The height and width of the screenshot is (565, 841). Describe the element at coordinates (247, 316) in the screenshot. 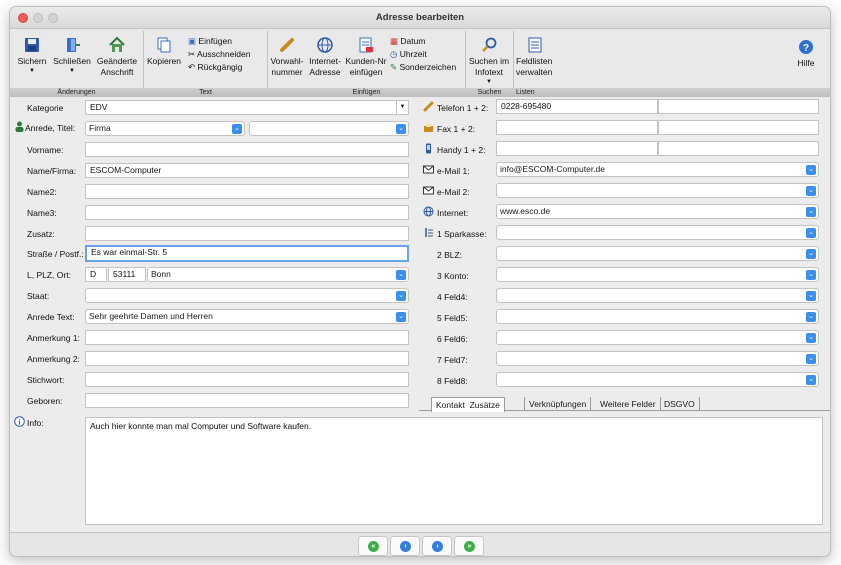

I see `salutation-text-select: Sehr geehrte Damen und Herren ⌄` at that location.